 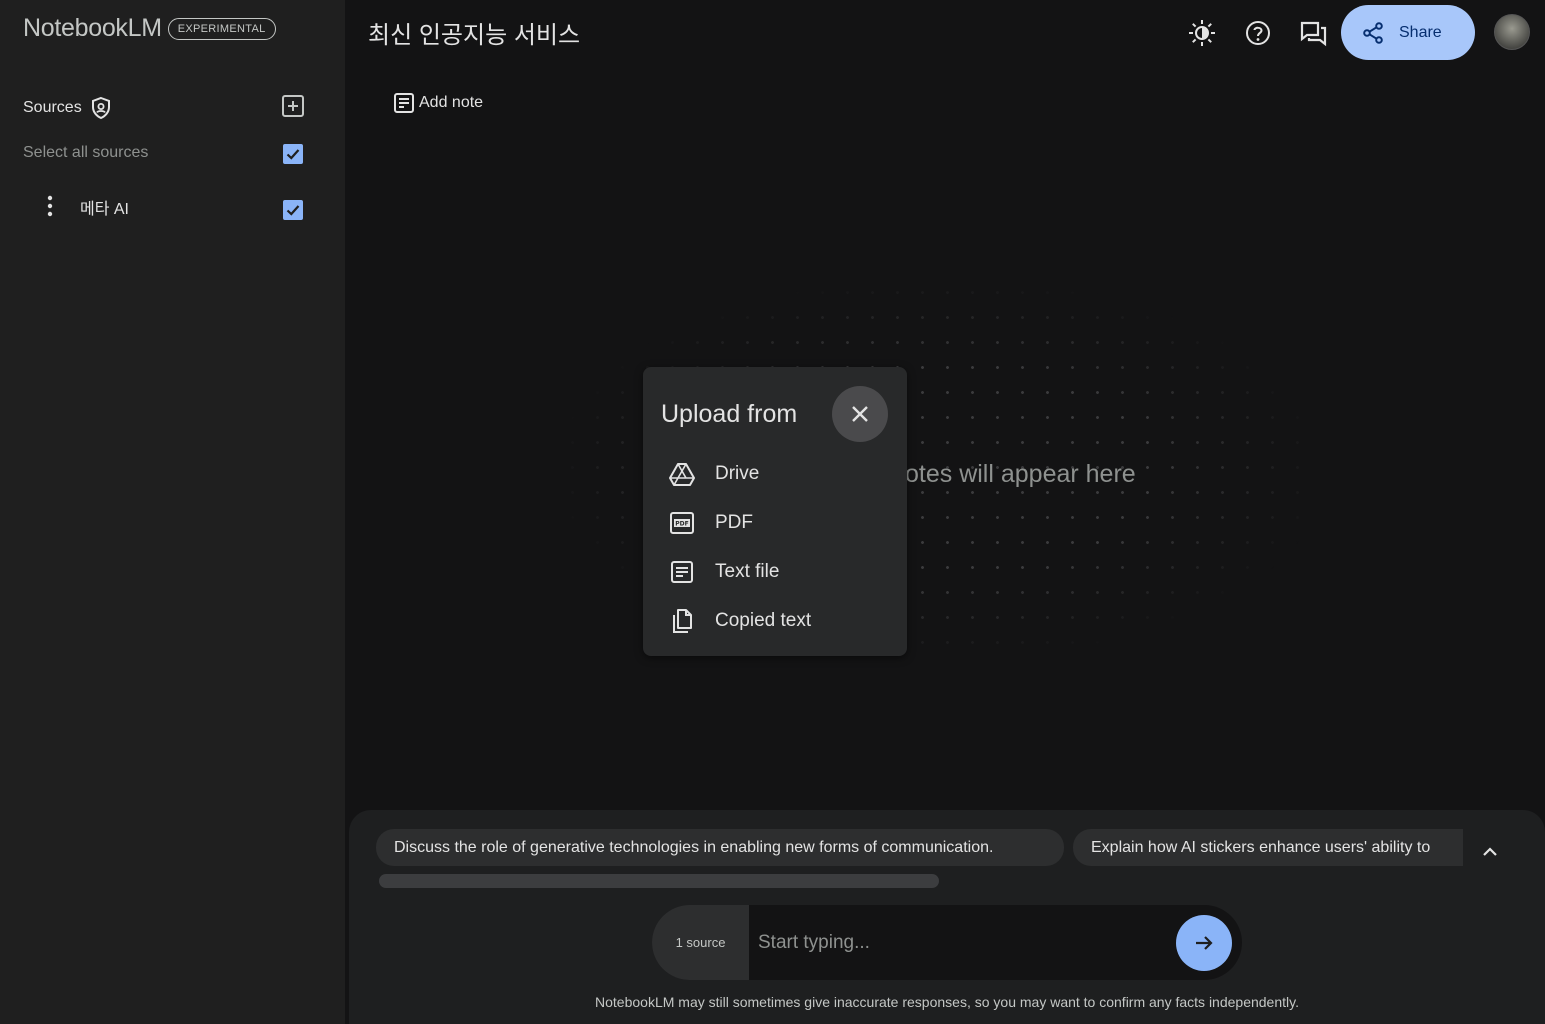 What do you see at coordinates (747, 571) in the screenshot?
I see `text-file-label: Text file` at bounding box center [747, 571].